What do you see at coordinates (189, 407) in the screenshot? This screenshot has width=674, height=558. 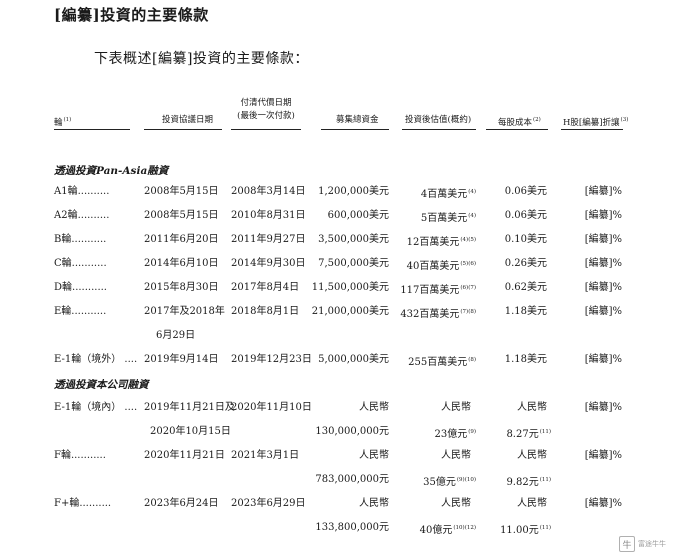 I see `agreement-date: 2019年11月21日及` at bounding box center [189, 407].